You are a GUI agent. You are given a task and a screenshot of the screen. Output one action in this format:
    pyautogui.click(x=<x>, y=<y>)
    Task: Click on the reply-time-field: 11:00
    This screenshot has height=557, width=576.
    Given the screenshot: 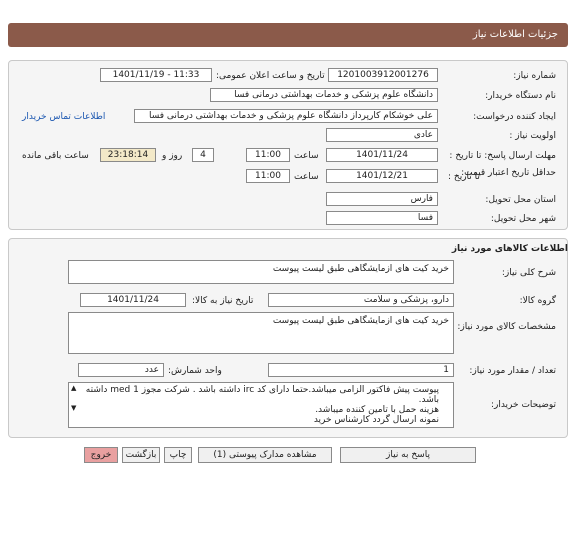 What is the action you would take?
    pyautogui.click(x=268, y=155)
    